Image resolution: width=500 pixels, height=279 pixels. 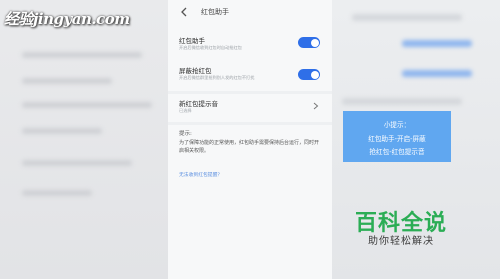 What do you see at coordinates (397, 125) in the screenshot?
I see `overlay-line: 小提示：` at bounding box center [397, 125].